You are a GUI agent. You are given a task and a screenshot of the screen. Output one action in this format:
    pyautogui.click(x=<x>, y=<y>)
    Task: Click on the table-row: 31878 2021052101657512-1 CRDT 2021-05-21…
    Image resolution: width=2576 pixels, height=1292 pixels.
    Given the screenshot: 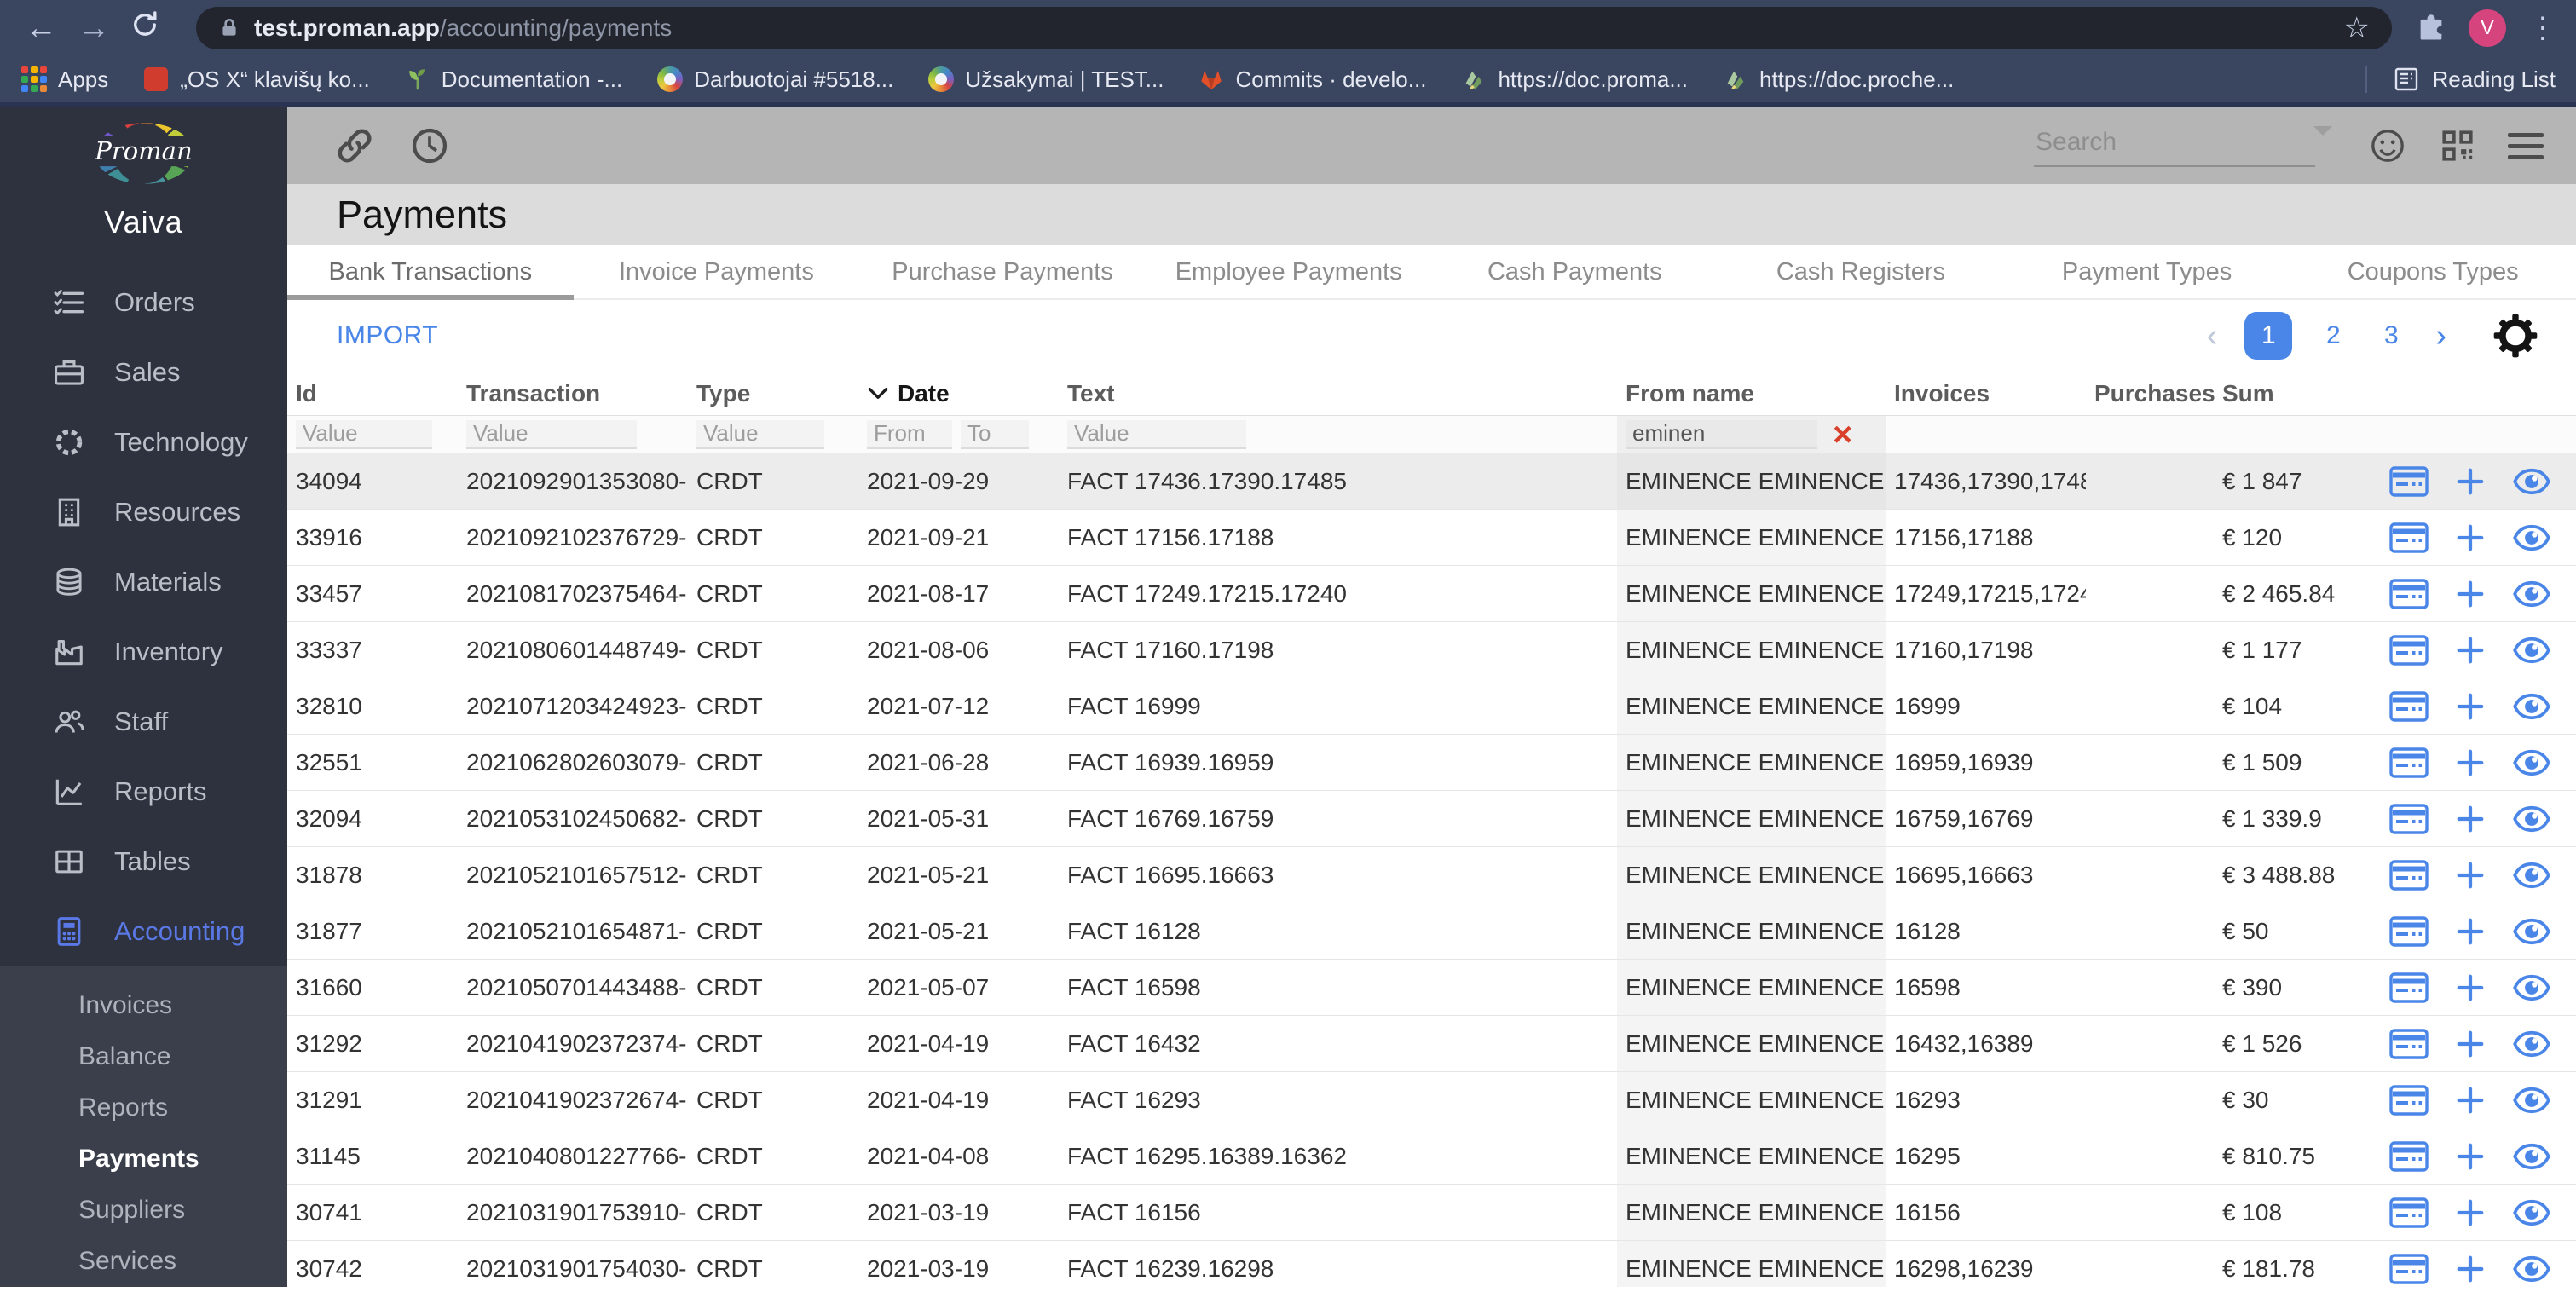 What is the action you would take?
    pyautogui.click(x=1431, y=875)
    